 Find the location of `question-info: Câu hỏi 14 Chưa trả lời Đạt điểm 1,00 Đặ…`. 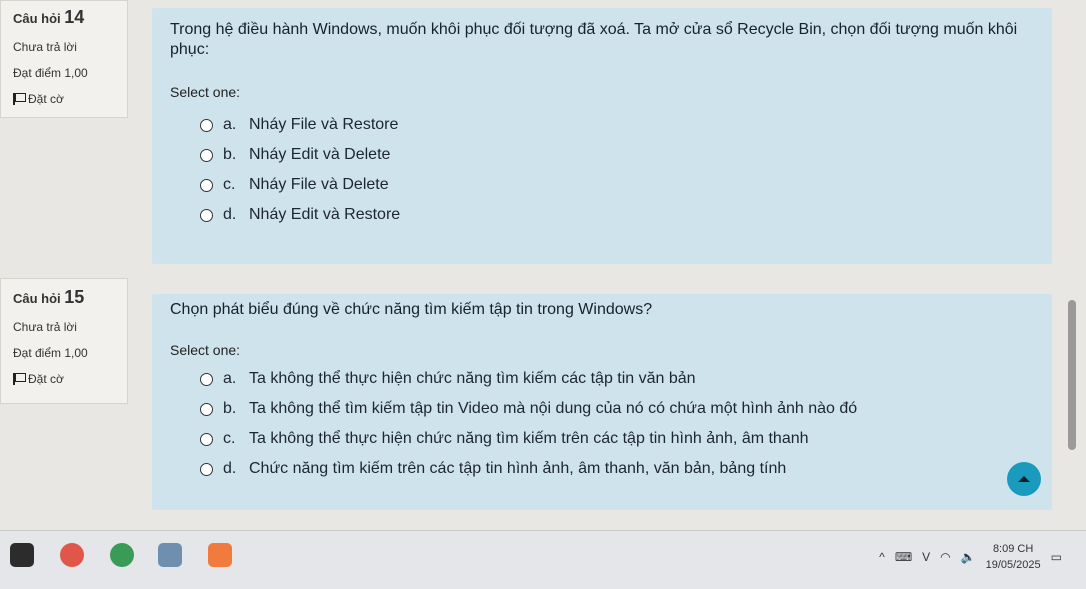

question-info: Câu hỏi 14 Chưa trả lời Đạt điểm 1,00 Đặ… is located at coordinates (64, 59).